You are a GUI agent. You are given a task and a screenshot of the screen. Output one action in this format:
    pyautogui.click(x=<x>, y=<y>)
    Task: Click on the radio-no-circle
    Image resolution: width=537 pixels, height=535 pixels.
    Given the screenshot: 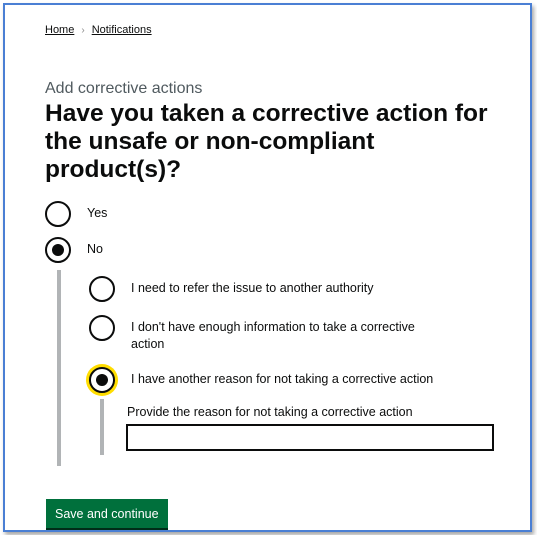 What is the action you would take?
    pyautogui.click(x=58, y=250)
    